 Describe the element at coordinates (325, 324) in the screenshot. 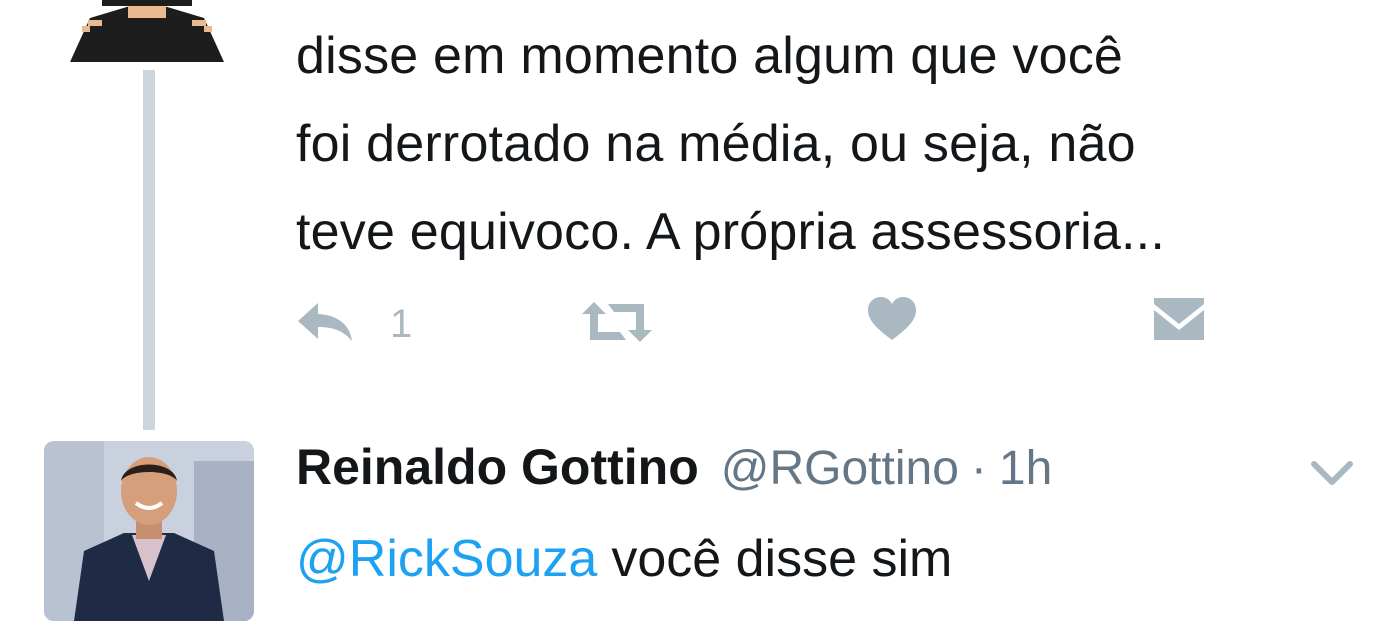

I see `reply-icon` at that location.